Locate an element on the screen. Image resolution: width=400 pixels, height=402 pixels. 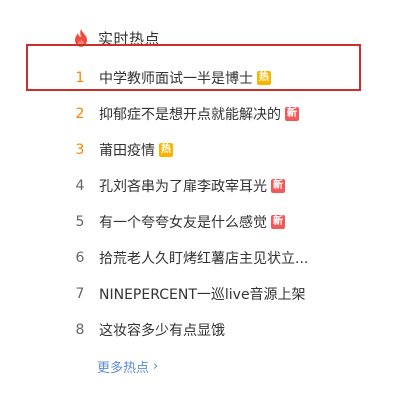
list-item: 5 有一个夸夸女友是什么感觉 新 is located at coordinates (200, 222).